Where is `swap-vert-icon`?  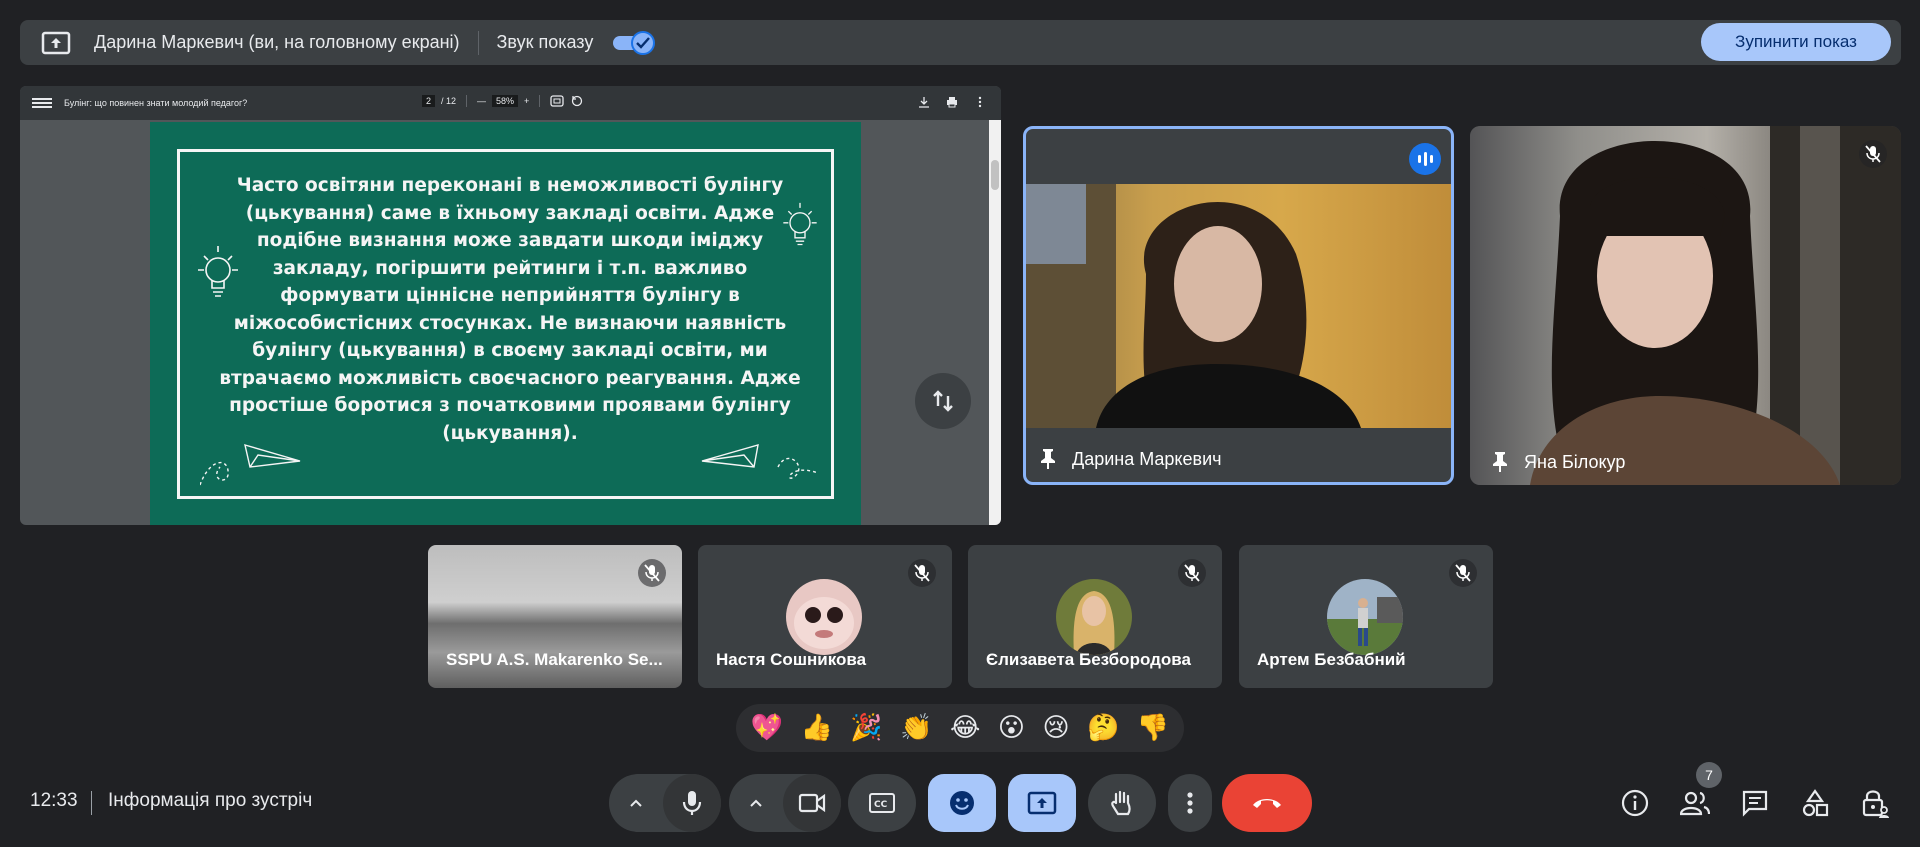
swap-vert-icon is located at coordinates (943, 401).